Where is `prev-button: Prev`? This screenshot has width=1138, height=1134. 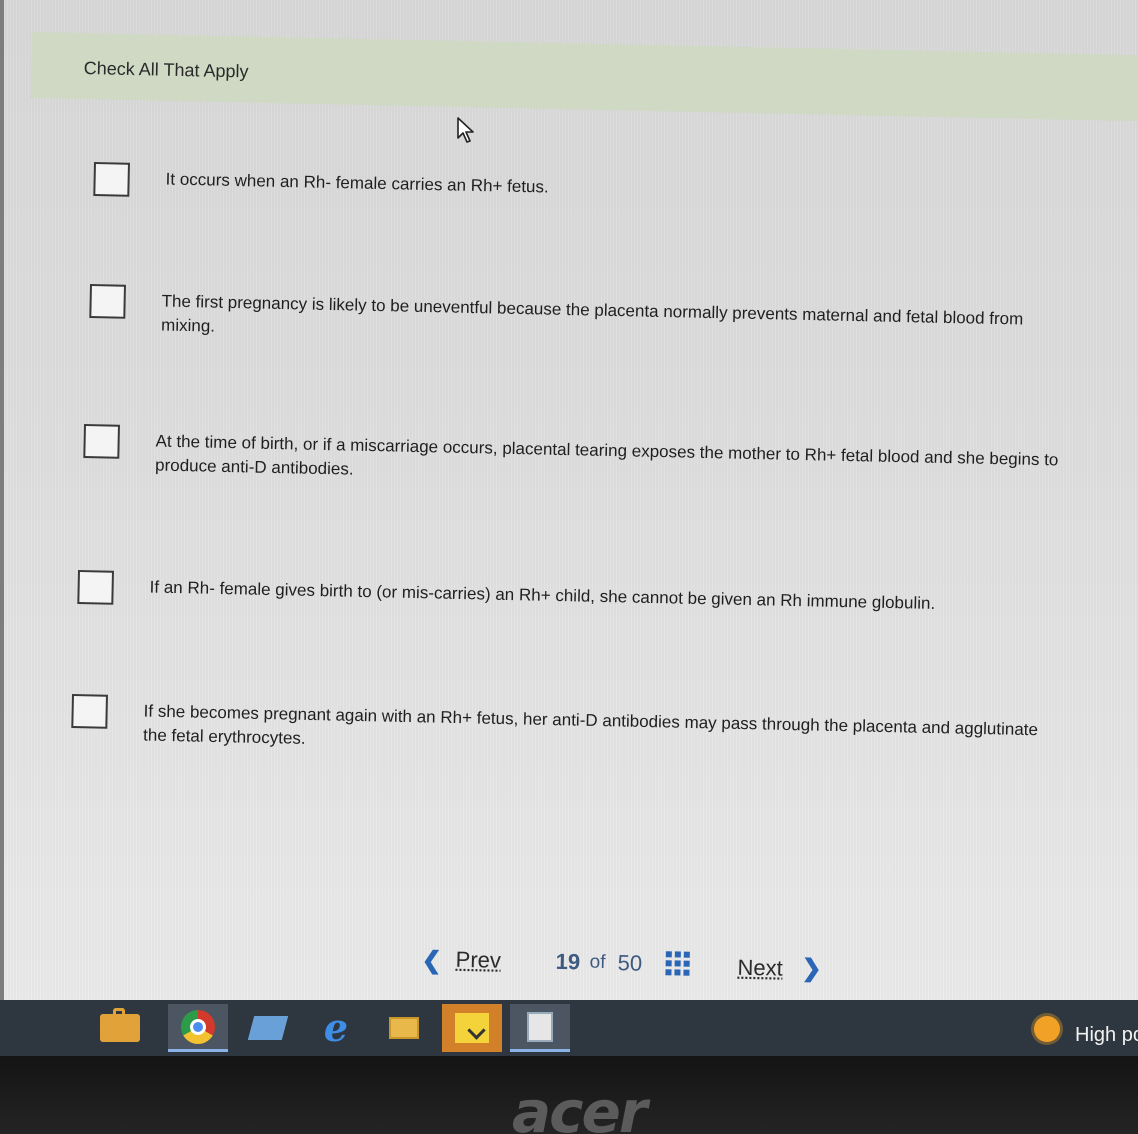
prev-button: Prev is located at coordinates (478, 960).